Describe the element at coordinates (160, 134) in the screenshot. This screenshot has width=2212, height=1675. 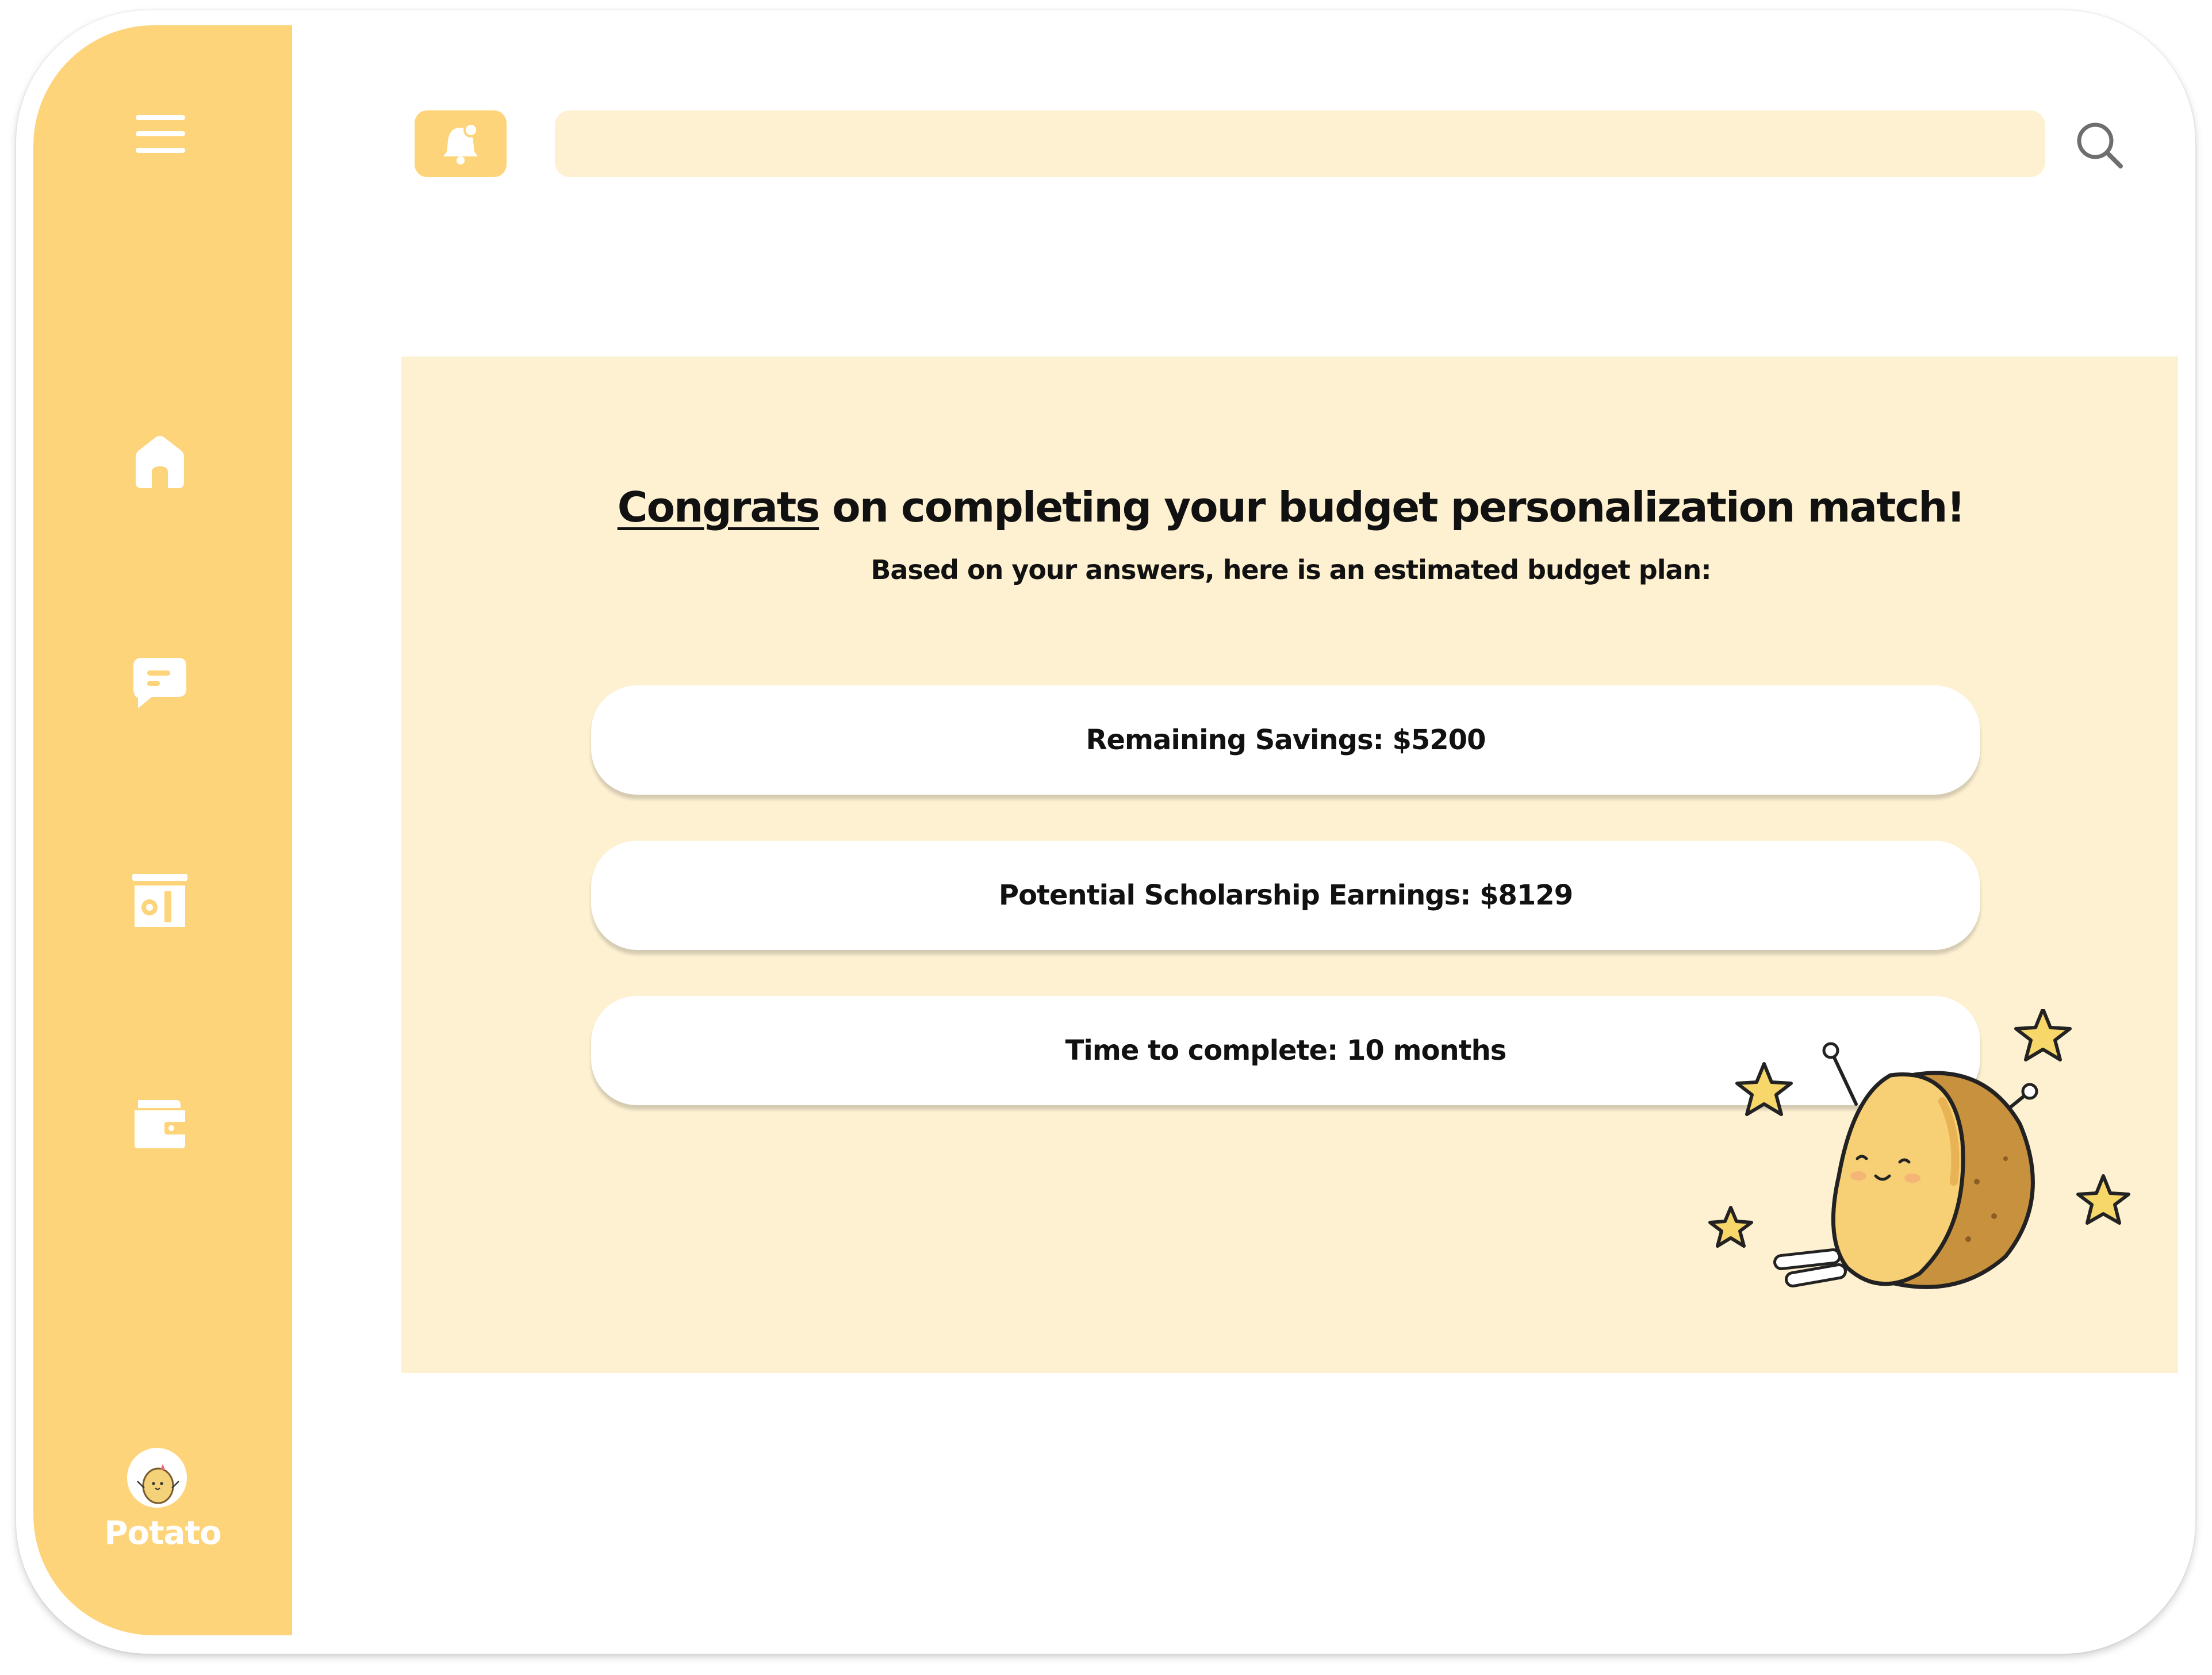
I see `hamburger-menu-icon` at that location.